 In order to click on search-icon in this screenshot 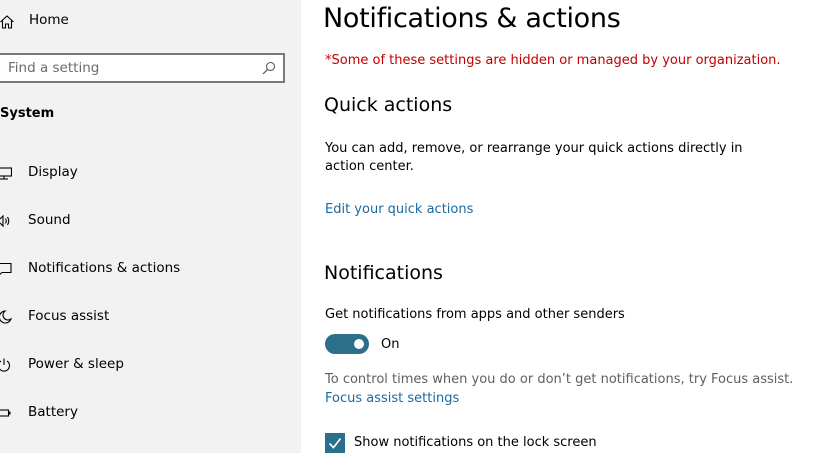, I will do `click(269, 68)`.